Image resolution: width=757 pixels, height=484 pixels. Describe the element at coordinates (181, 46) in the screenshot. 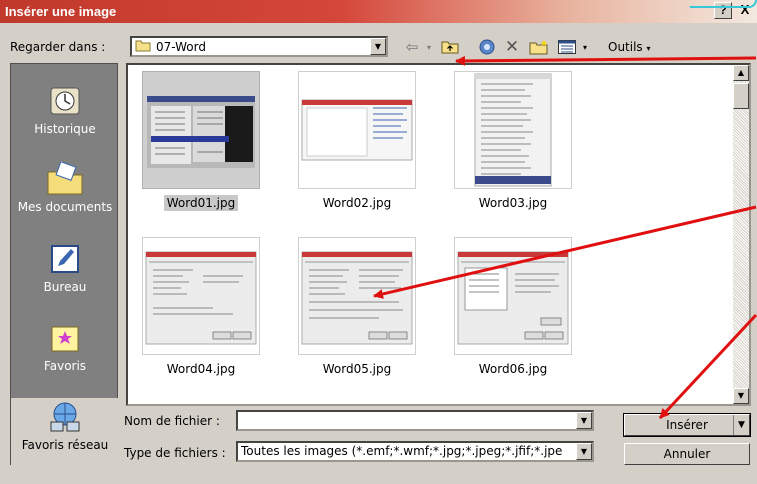

I see `look-in-value: 07-Word` at that location.